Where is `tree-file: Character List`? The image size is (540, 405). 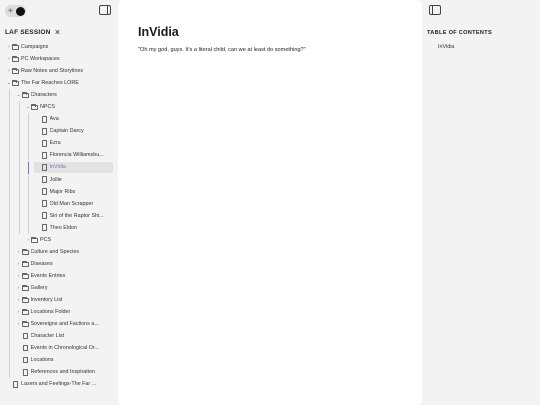 tree-file: Character List is located at coordinates (59, 336).